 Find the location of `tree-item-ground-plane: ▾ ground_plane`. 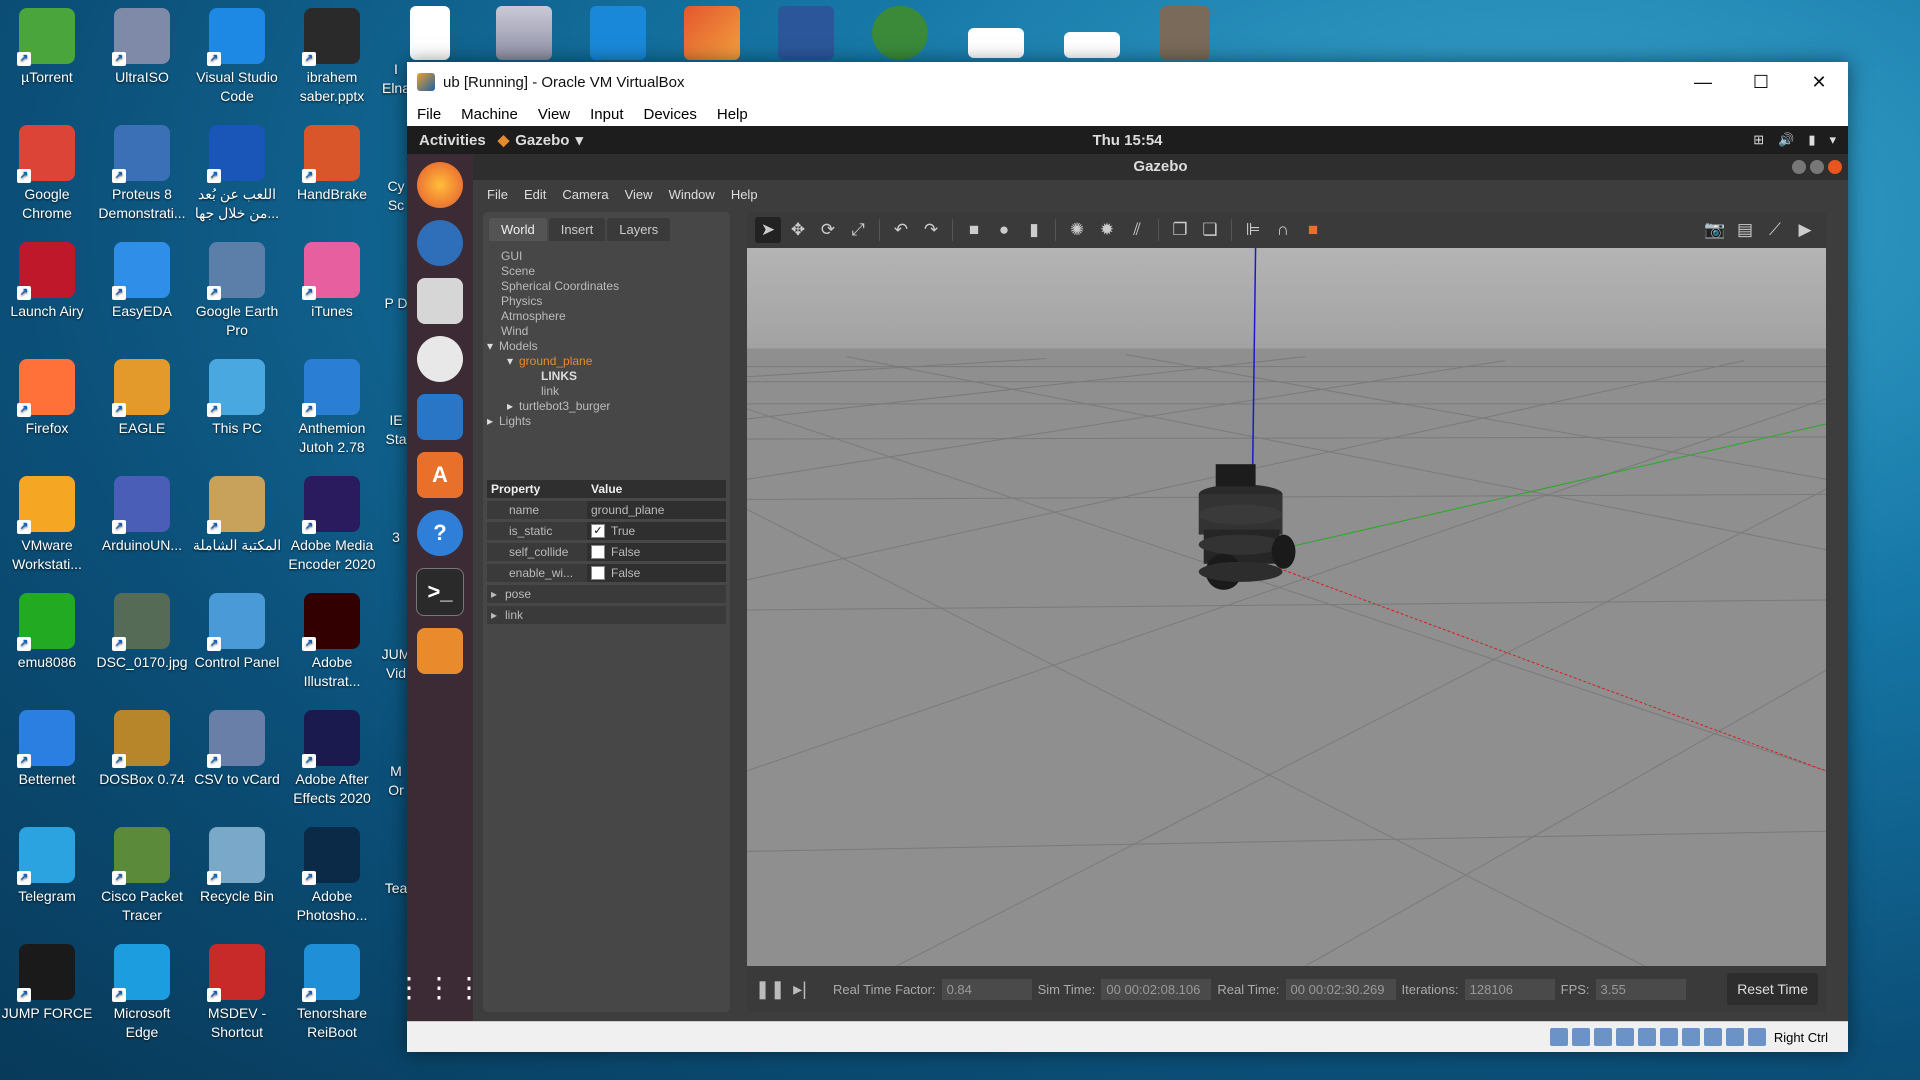

tree-item-ground-plane: ▾ ground_plane is located at coordinates (618, 361).